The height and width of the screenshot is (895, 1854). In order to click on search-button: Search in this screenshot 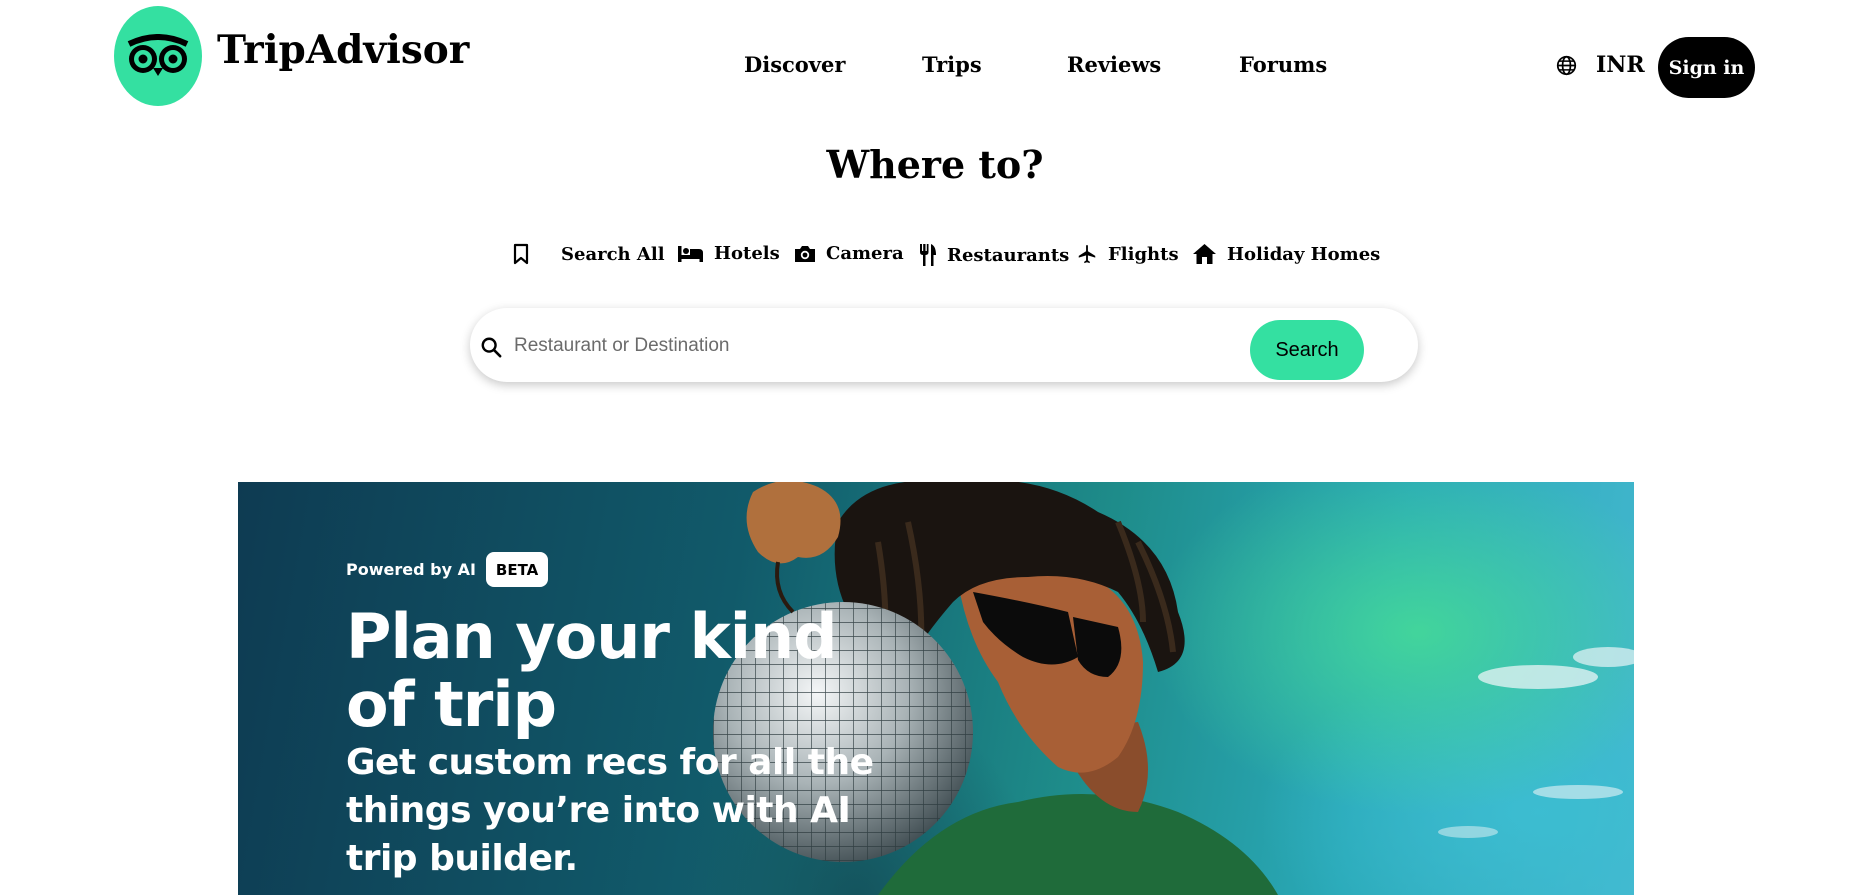, I will do `click(1307, 350)`.